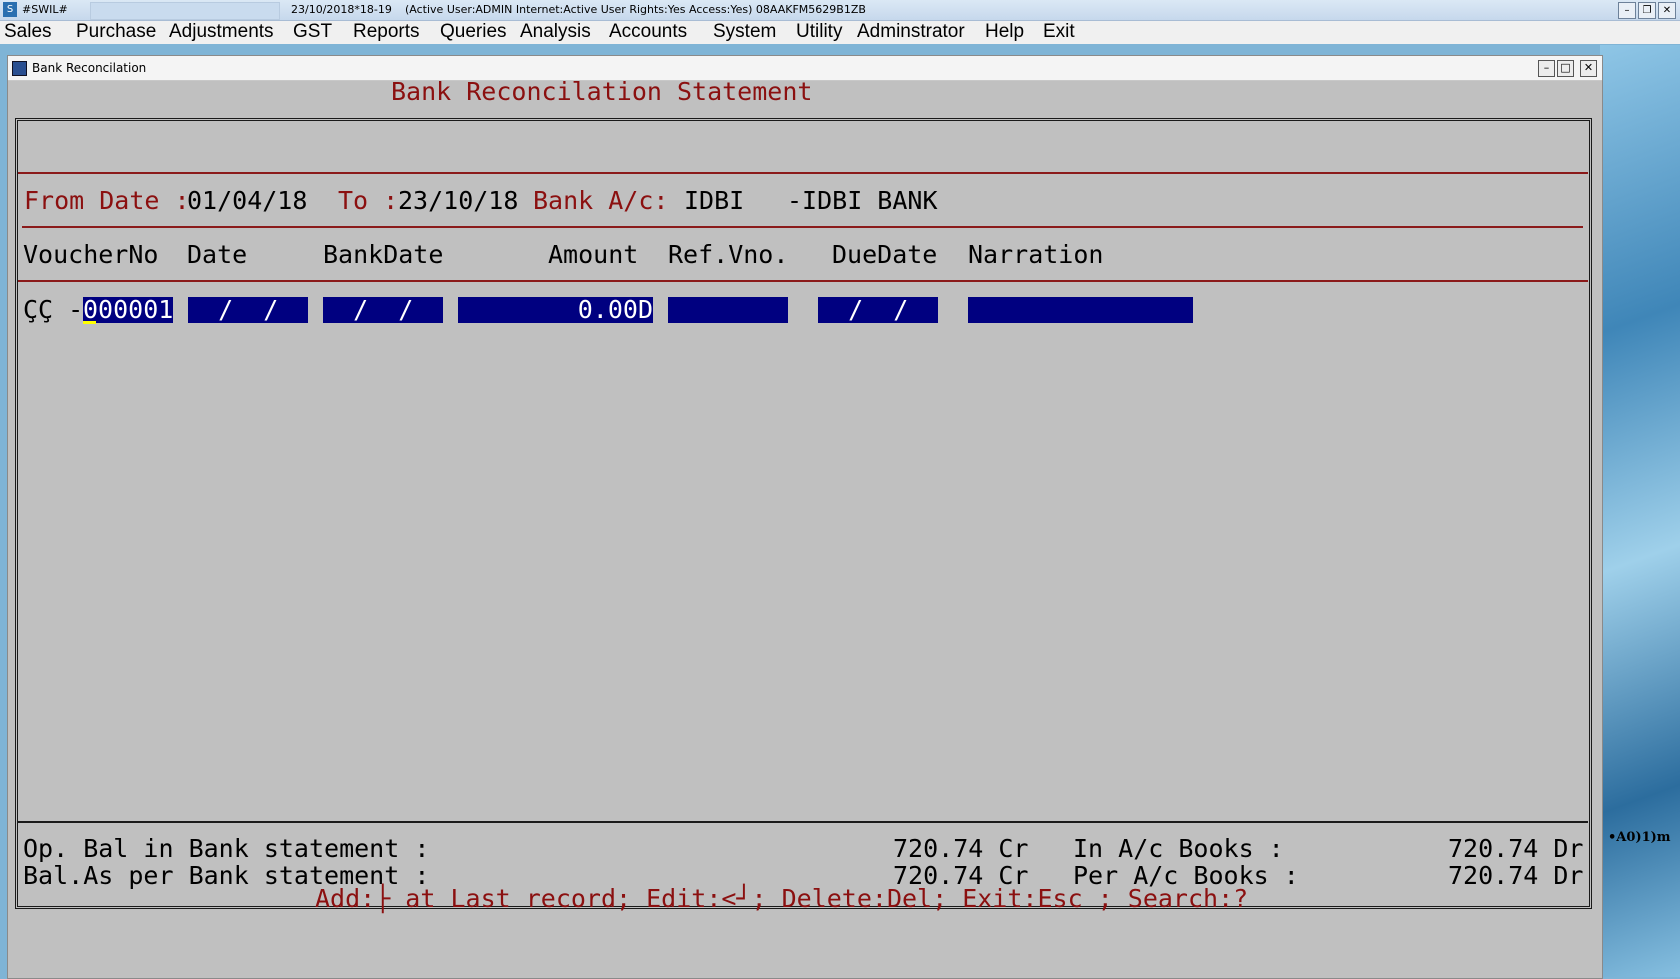 This screenshot has height=979, width=1680. Describe the element at coordinates (91, 254) in the screenshot. I see `col-voucher-header: VoucherNo` at that location.